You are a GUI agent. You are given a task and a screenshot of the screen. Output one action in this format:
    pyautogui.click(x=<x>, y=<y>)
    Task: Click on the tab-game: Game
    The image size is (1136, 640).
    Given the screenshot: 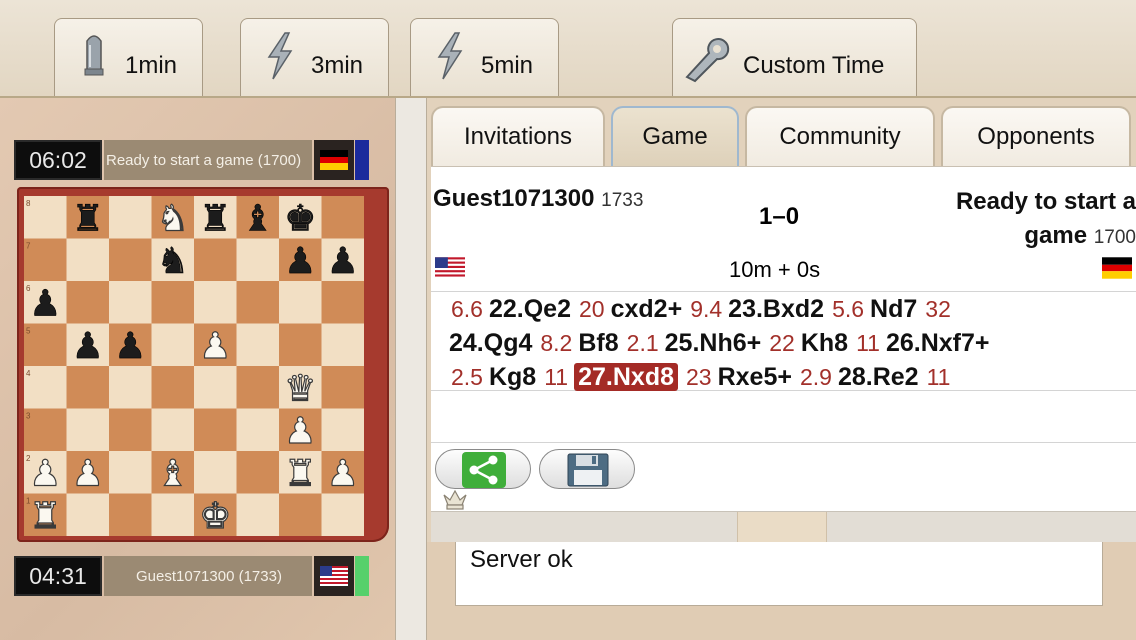 What is the action you would take?
    pyautogui.click(x=675, y=136)
    